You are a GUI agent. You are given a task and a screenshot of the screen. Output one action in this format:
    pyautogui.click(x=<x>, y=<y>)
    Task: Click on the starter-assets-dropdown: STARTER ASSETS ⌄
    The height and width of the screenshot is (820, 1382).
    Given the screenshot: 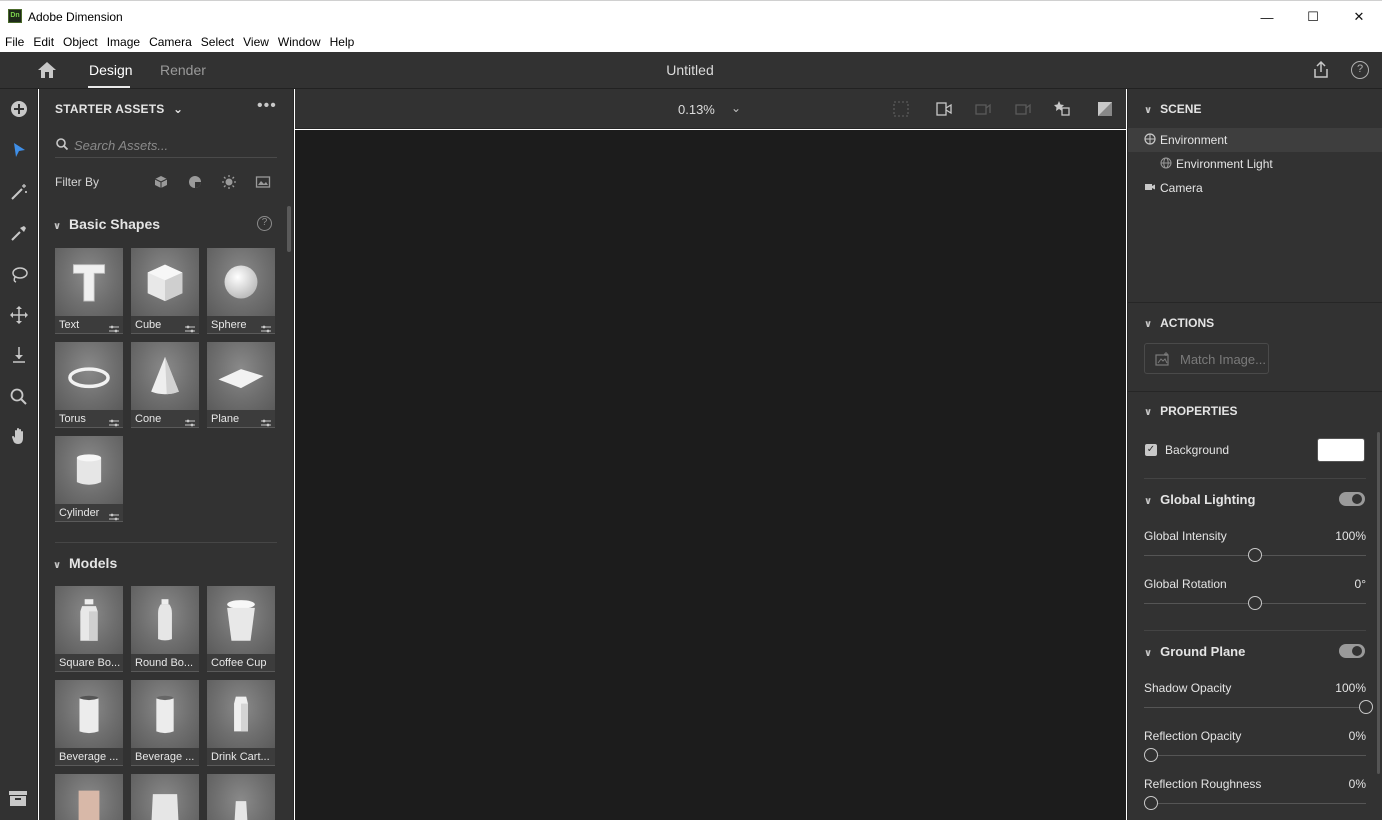 What is the action you would take?
    pyautogui.click(x=119, y=109)
    